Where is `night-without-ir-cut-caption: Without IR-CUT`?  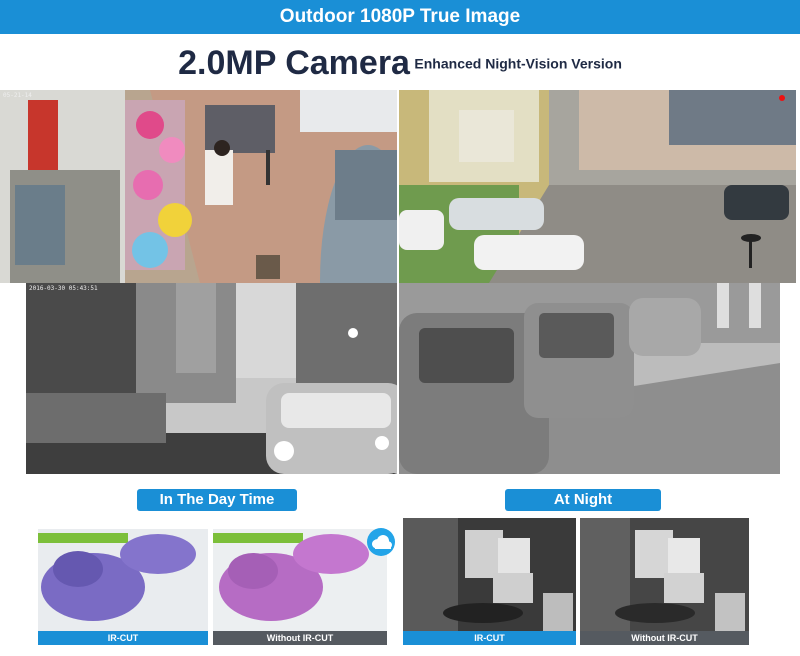 night-without-ir-cut-caption: Without IR-CUT is located at coordinates (664, 638).